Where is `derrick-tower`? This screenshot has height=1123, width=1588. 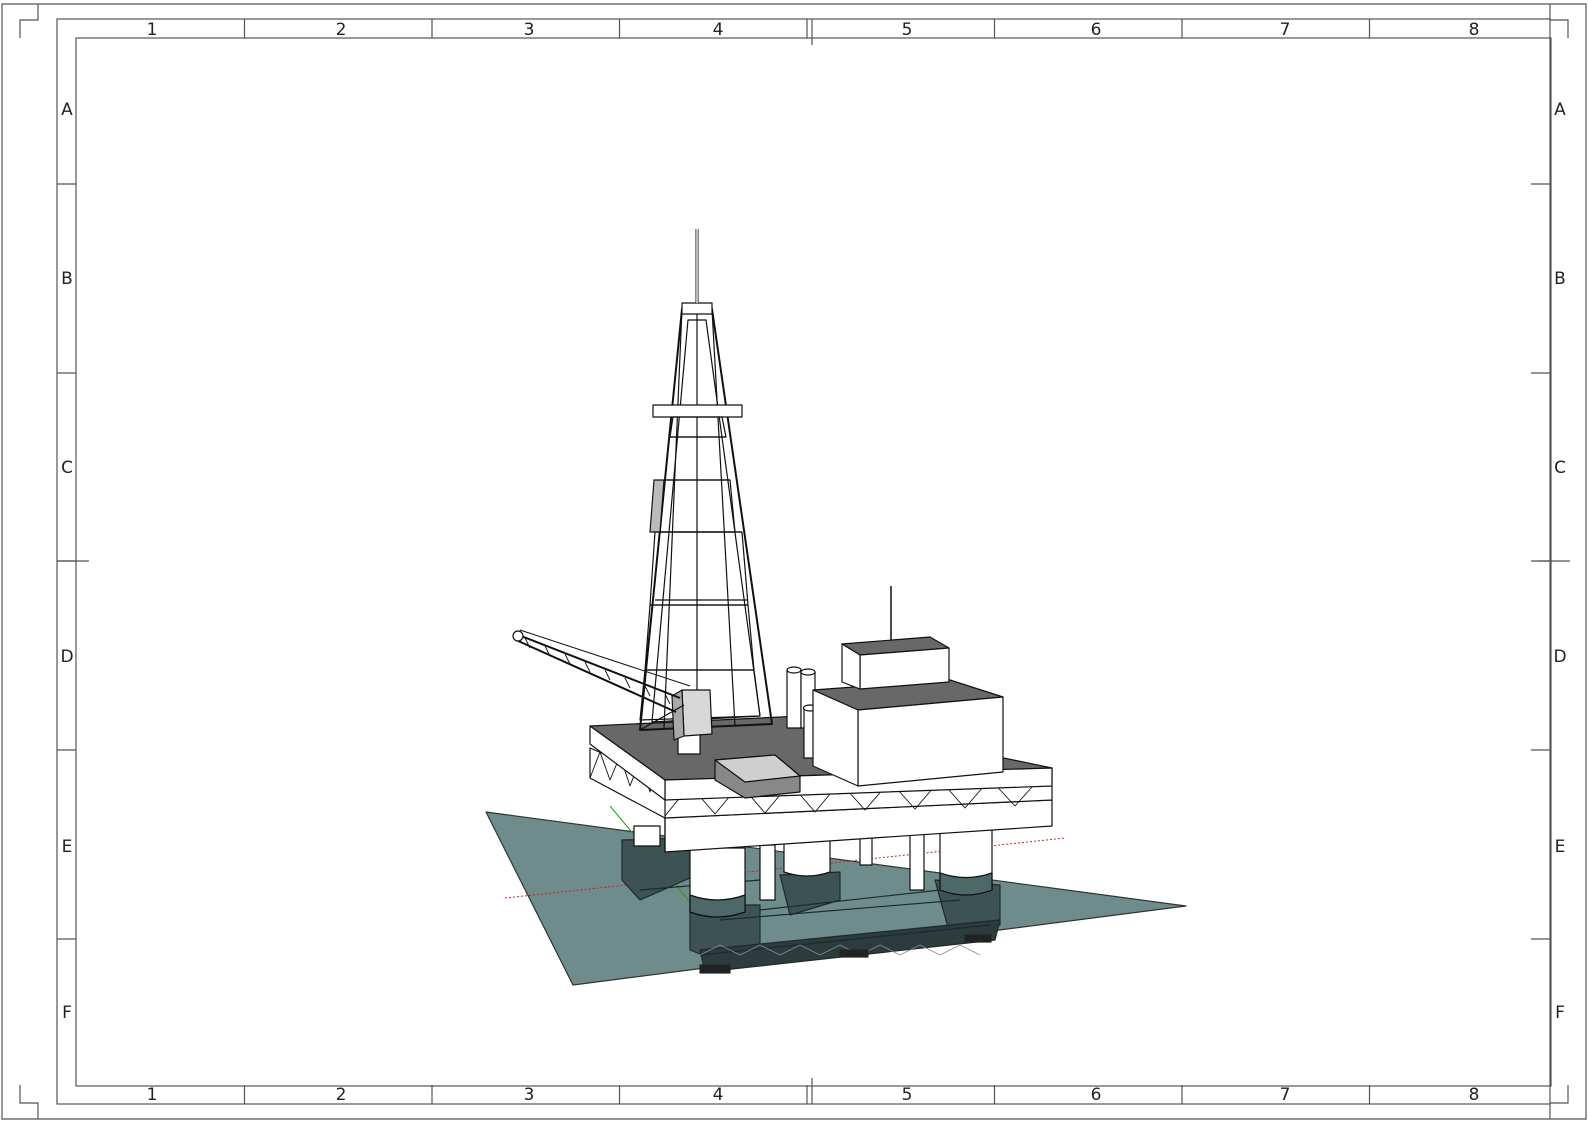
derrick-tower is located at coordinates (706, 492).